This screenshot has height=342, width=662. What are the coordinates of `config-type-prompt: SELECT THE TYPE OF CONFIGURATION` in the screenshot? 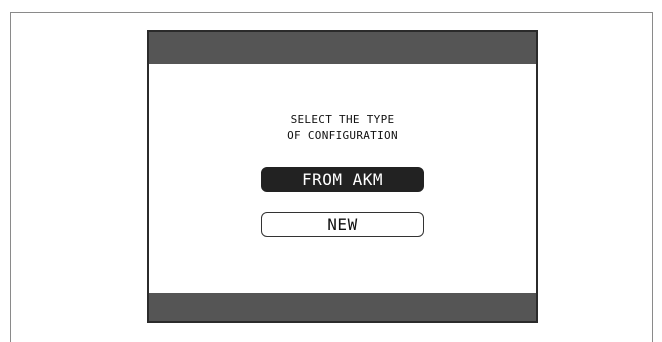 It's located at (342, 128).